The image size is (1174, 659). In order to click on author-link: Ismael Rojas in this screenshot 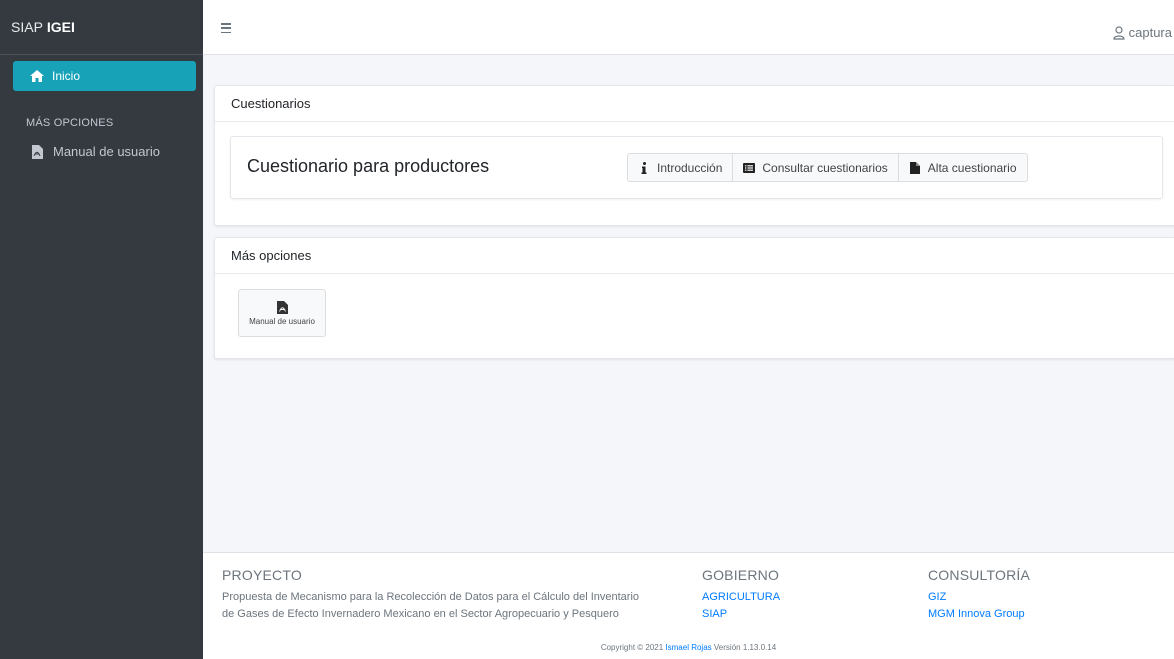, I will do `click(688, 647)`.